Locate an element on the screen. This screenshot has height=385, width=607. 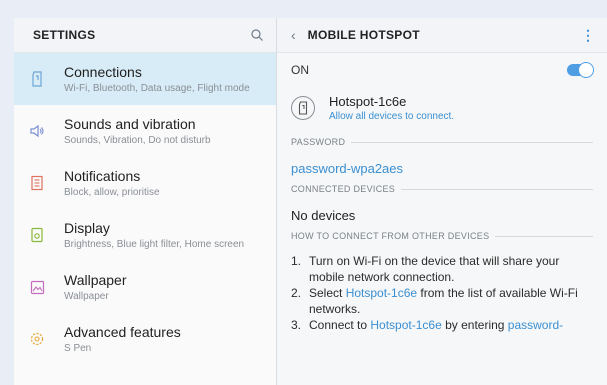
connections-icon is located at coordinates (37, 79).